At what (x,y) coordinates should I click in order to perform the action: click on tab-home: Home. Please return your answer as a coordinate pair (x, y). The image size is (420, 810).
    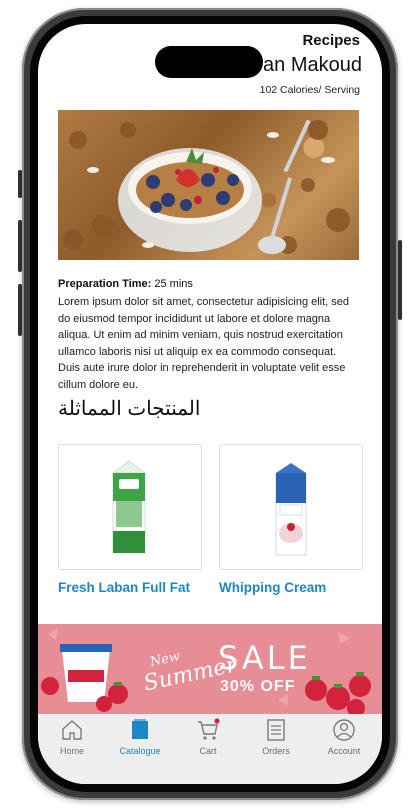
    Looking at the image, I should click on (72, 735).